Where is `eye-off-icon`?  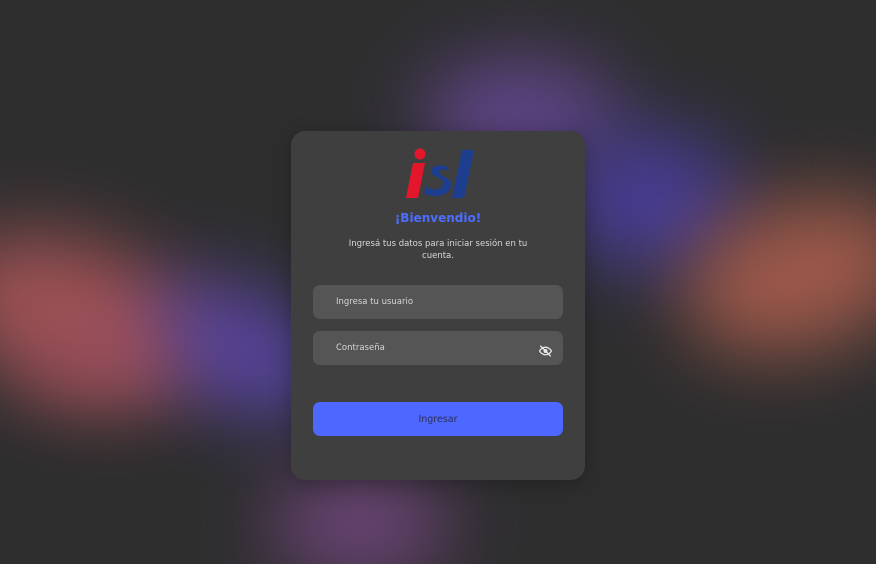
eye-off-icon is located at coordinates (545, 349).